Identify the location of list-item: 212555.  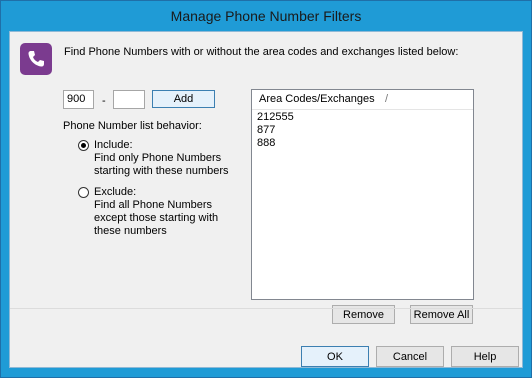
(275, 117).